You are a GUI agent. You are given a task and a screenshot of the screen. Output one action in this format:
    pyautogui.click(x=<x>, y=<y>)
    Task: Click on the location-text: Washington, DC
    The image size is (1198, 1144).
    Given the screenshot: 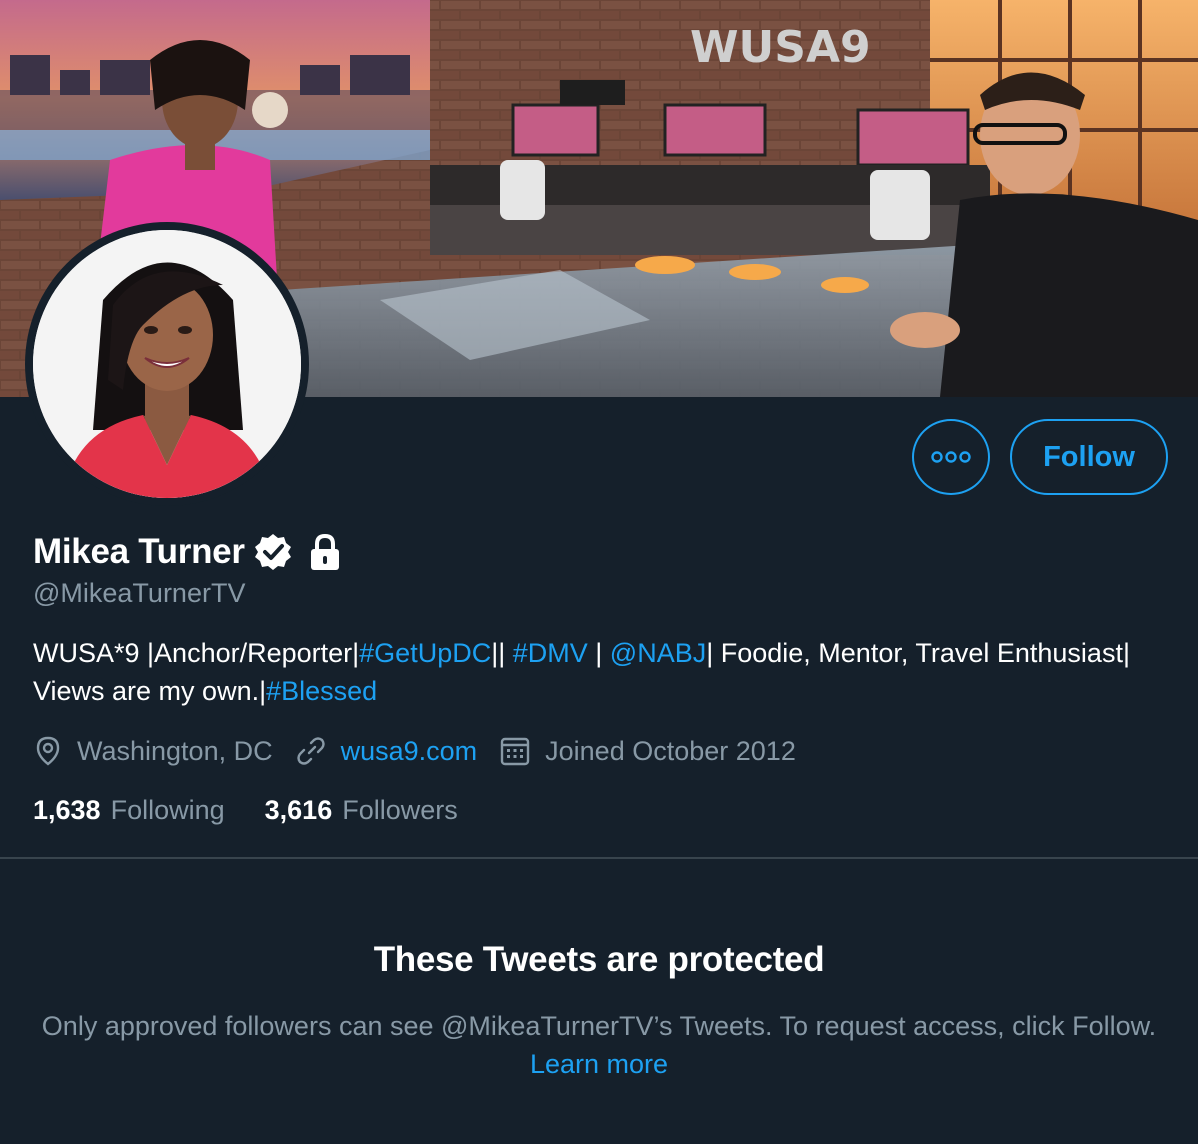 What is the action you would take?
    pyautogui.click(x=175, y=750)
    